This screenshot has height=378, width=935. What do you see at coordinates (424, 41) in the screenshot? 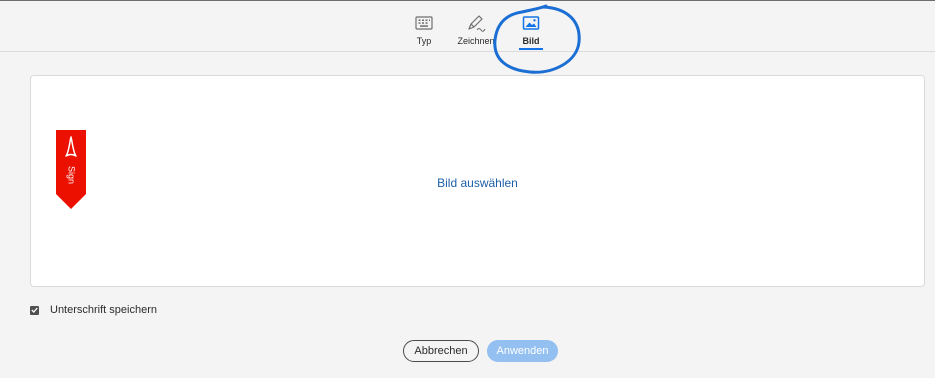
I see `tab-typ-label: Typ` at bounding box center [424, 41].